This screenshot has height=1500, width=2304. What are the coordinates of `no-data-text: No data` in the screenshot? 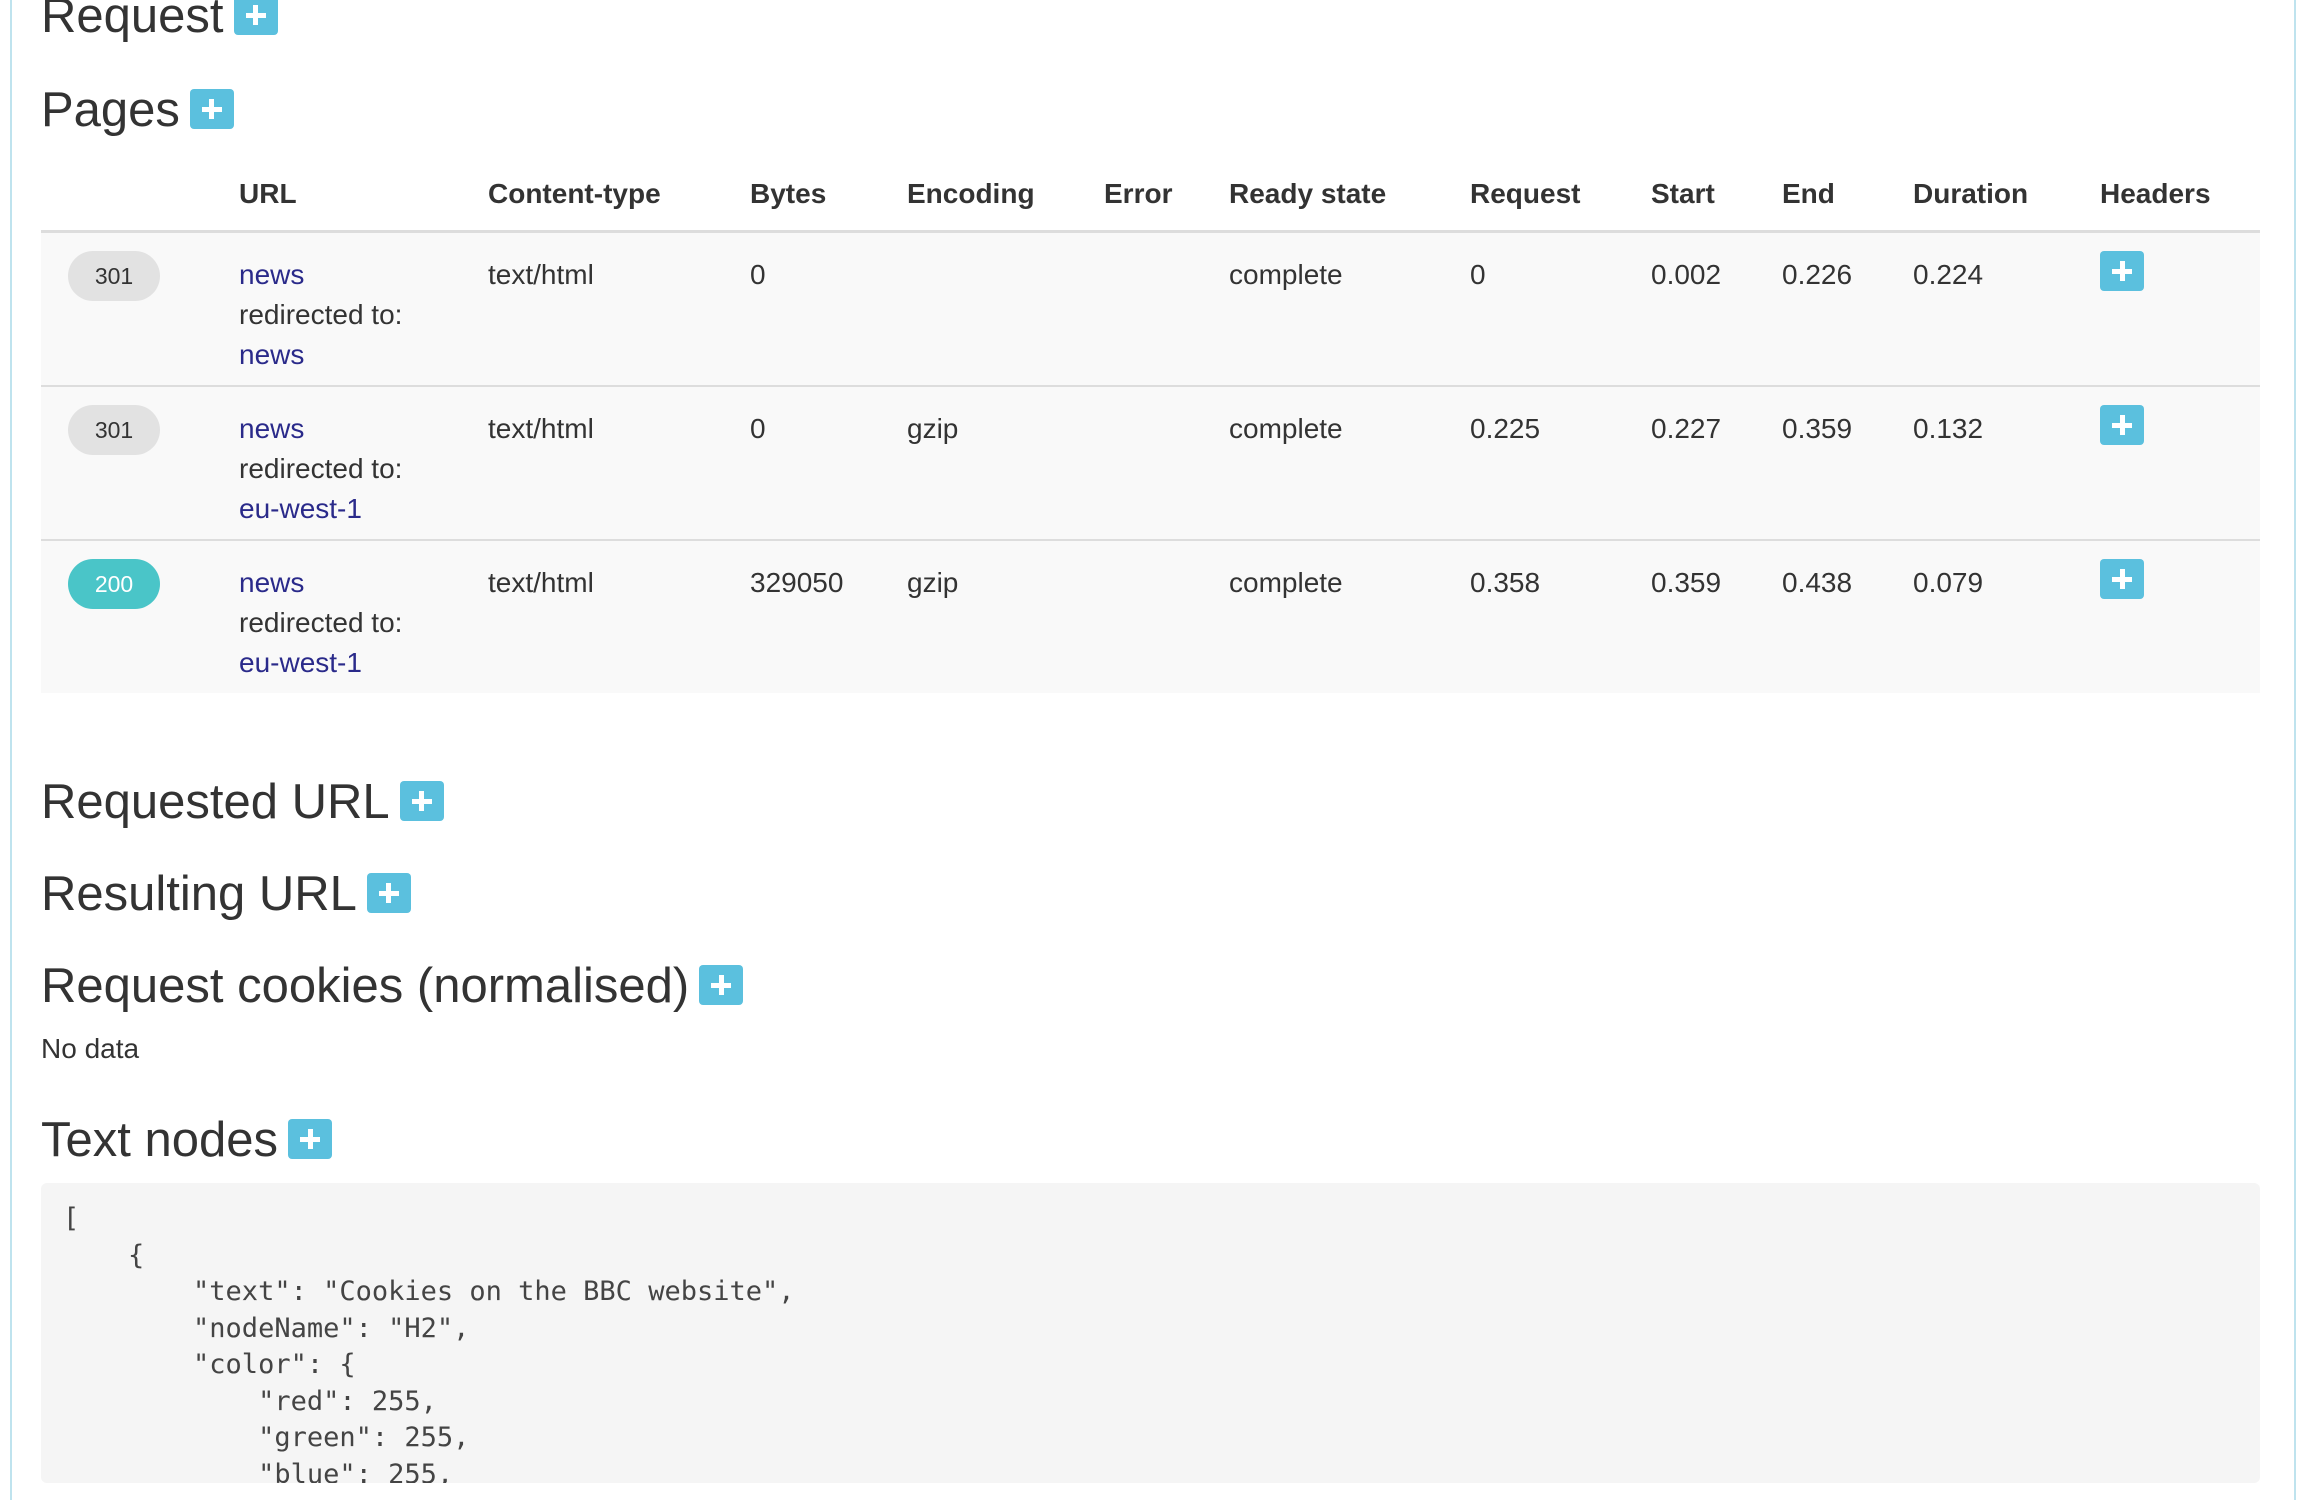 It's located at (90, 1048).